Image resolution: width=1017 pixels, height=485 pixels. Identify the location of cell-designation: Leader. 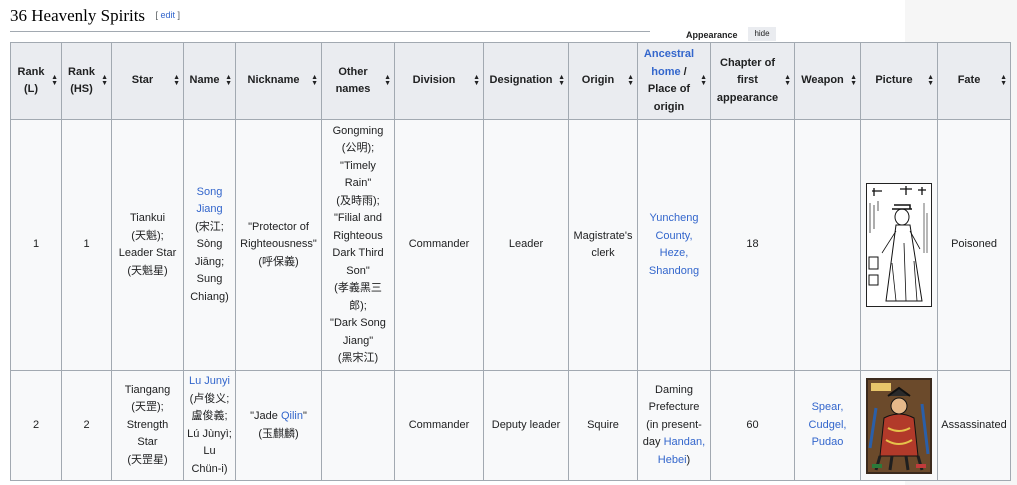
(526, 245).